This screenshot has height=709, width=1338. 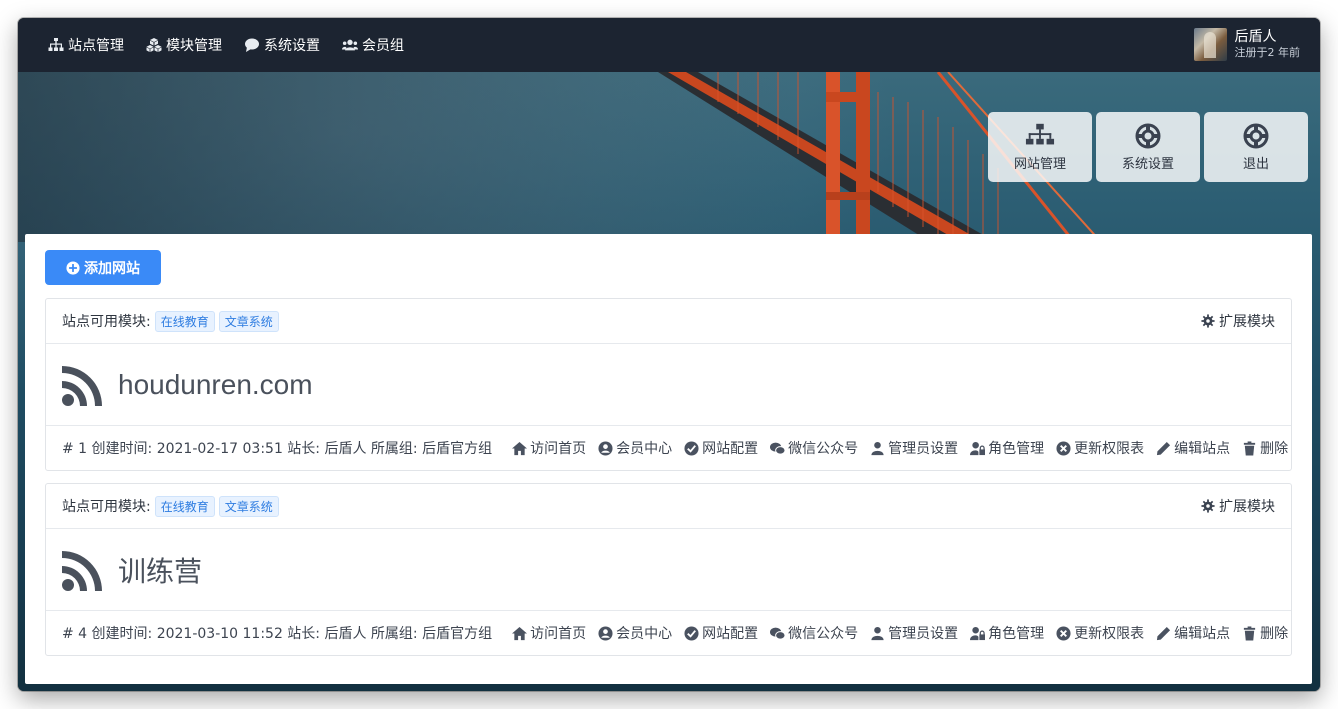 I want to click on cubes-icon, so click(x=154, y=45).